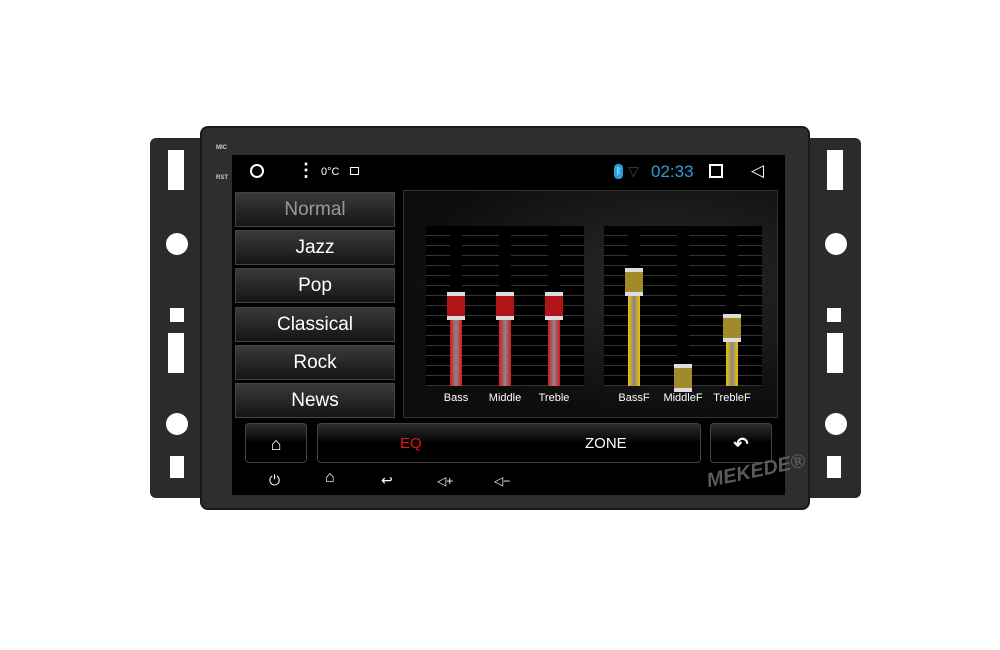 This screenshot has height=650, width=1000. I want to click on return-button: ↶, so click(741, 443).